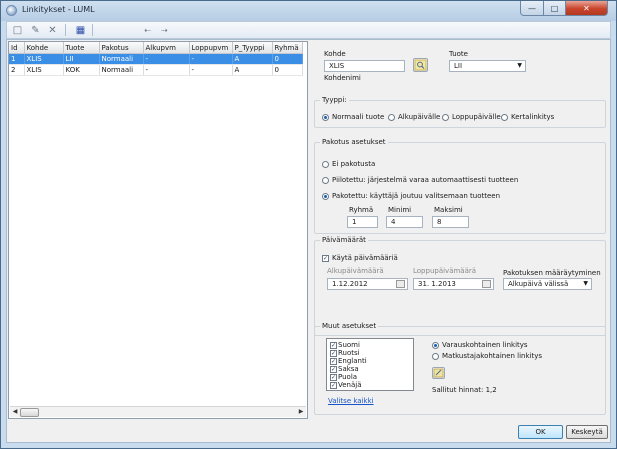 The width and height of the screenshot is (617, 449). What do you see at coordinates (420, 65) in the screenshot?
I see `search-kohde-button` at bounding box center [420, 65].